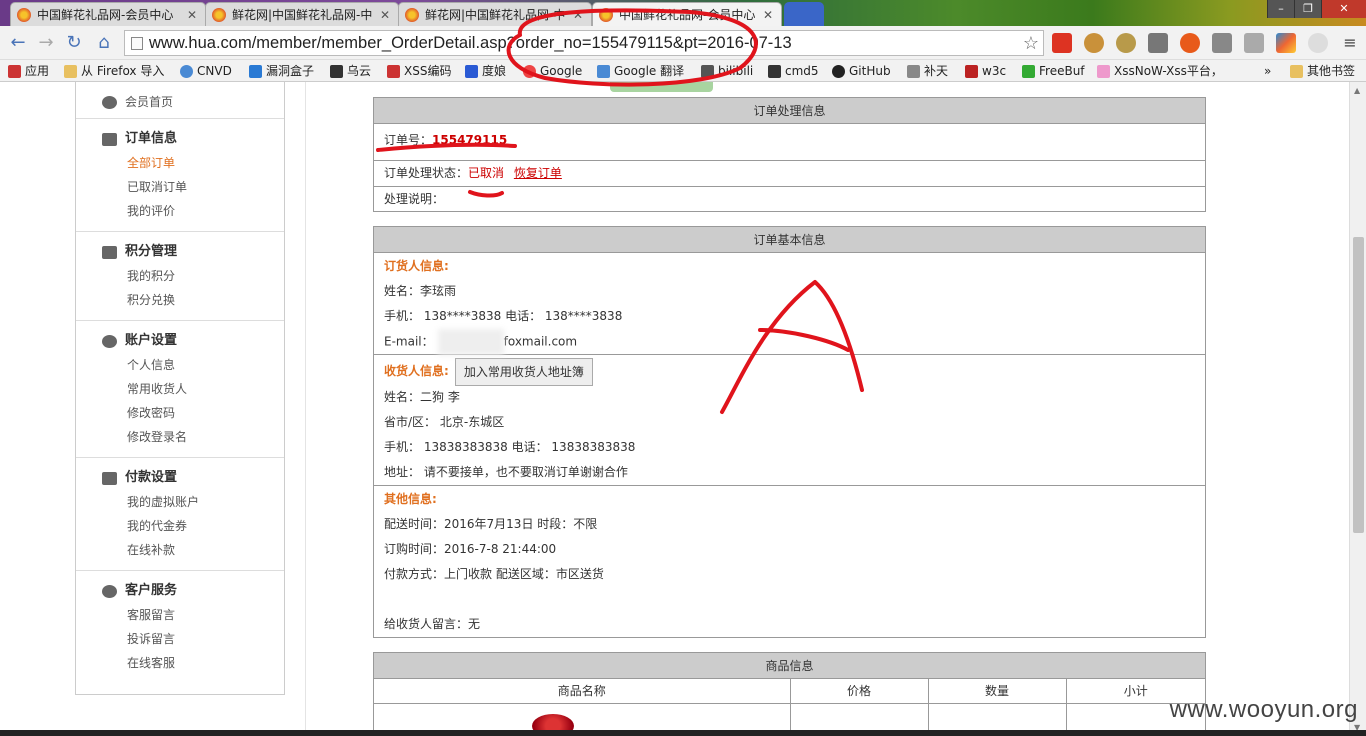 This screenshot has height=736, width=1366. I want to click on star-icon, so click(913, 71).